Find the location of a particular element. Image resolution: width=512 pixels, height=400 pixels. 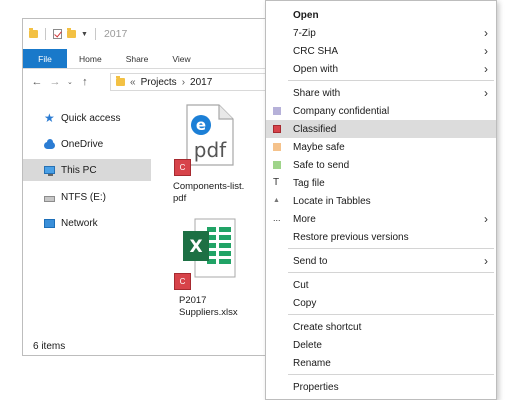

menu-item-label: Properties is located at coordinates (316, 387).